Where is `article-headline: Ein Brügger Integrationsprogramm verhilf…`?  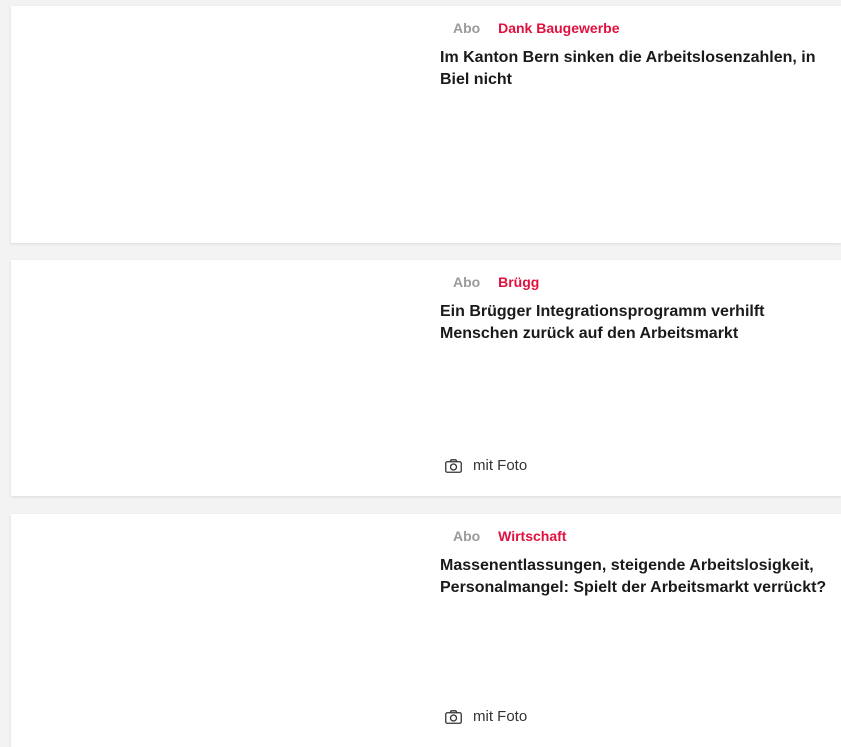 article-headline: Ein Brügger Integrationsprogramm verhilf… is located at coordinates (640, 323).